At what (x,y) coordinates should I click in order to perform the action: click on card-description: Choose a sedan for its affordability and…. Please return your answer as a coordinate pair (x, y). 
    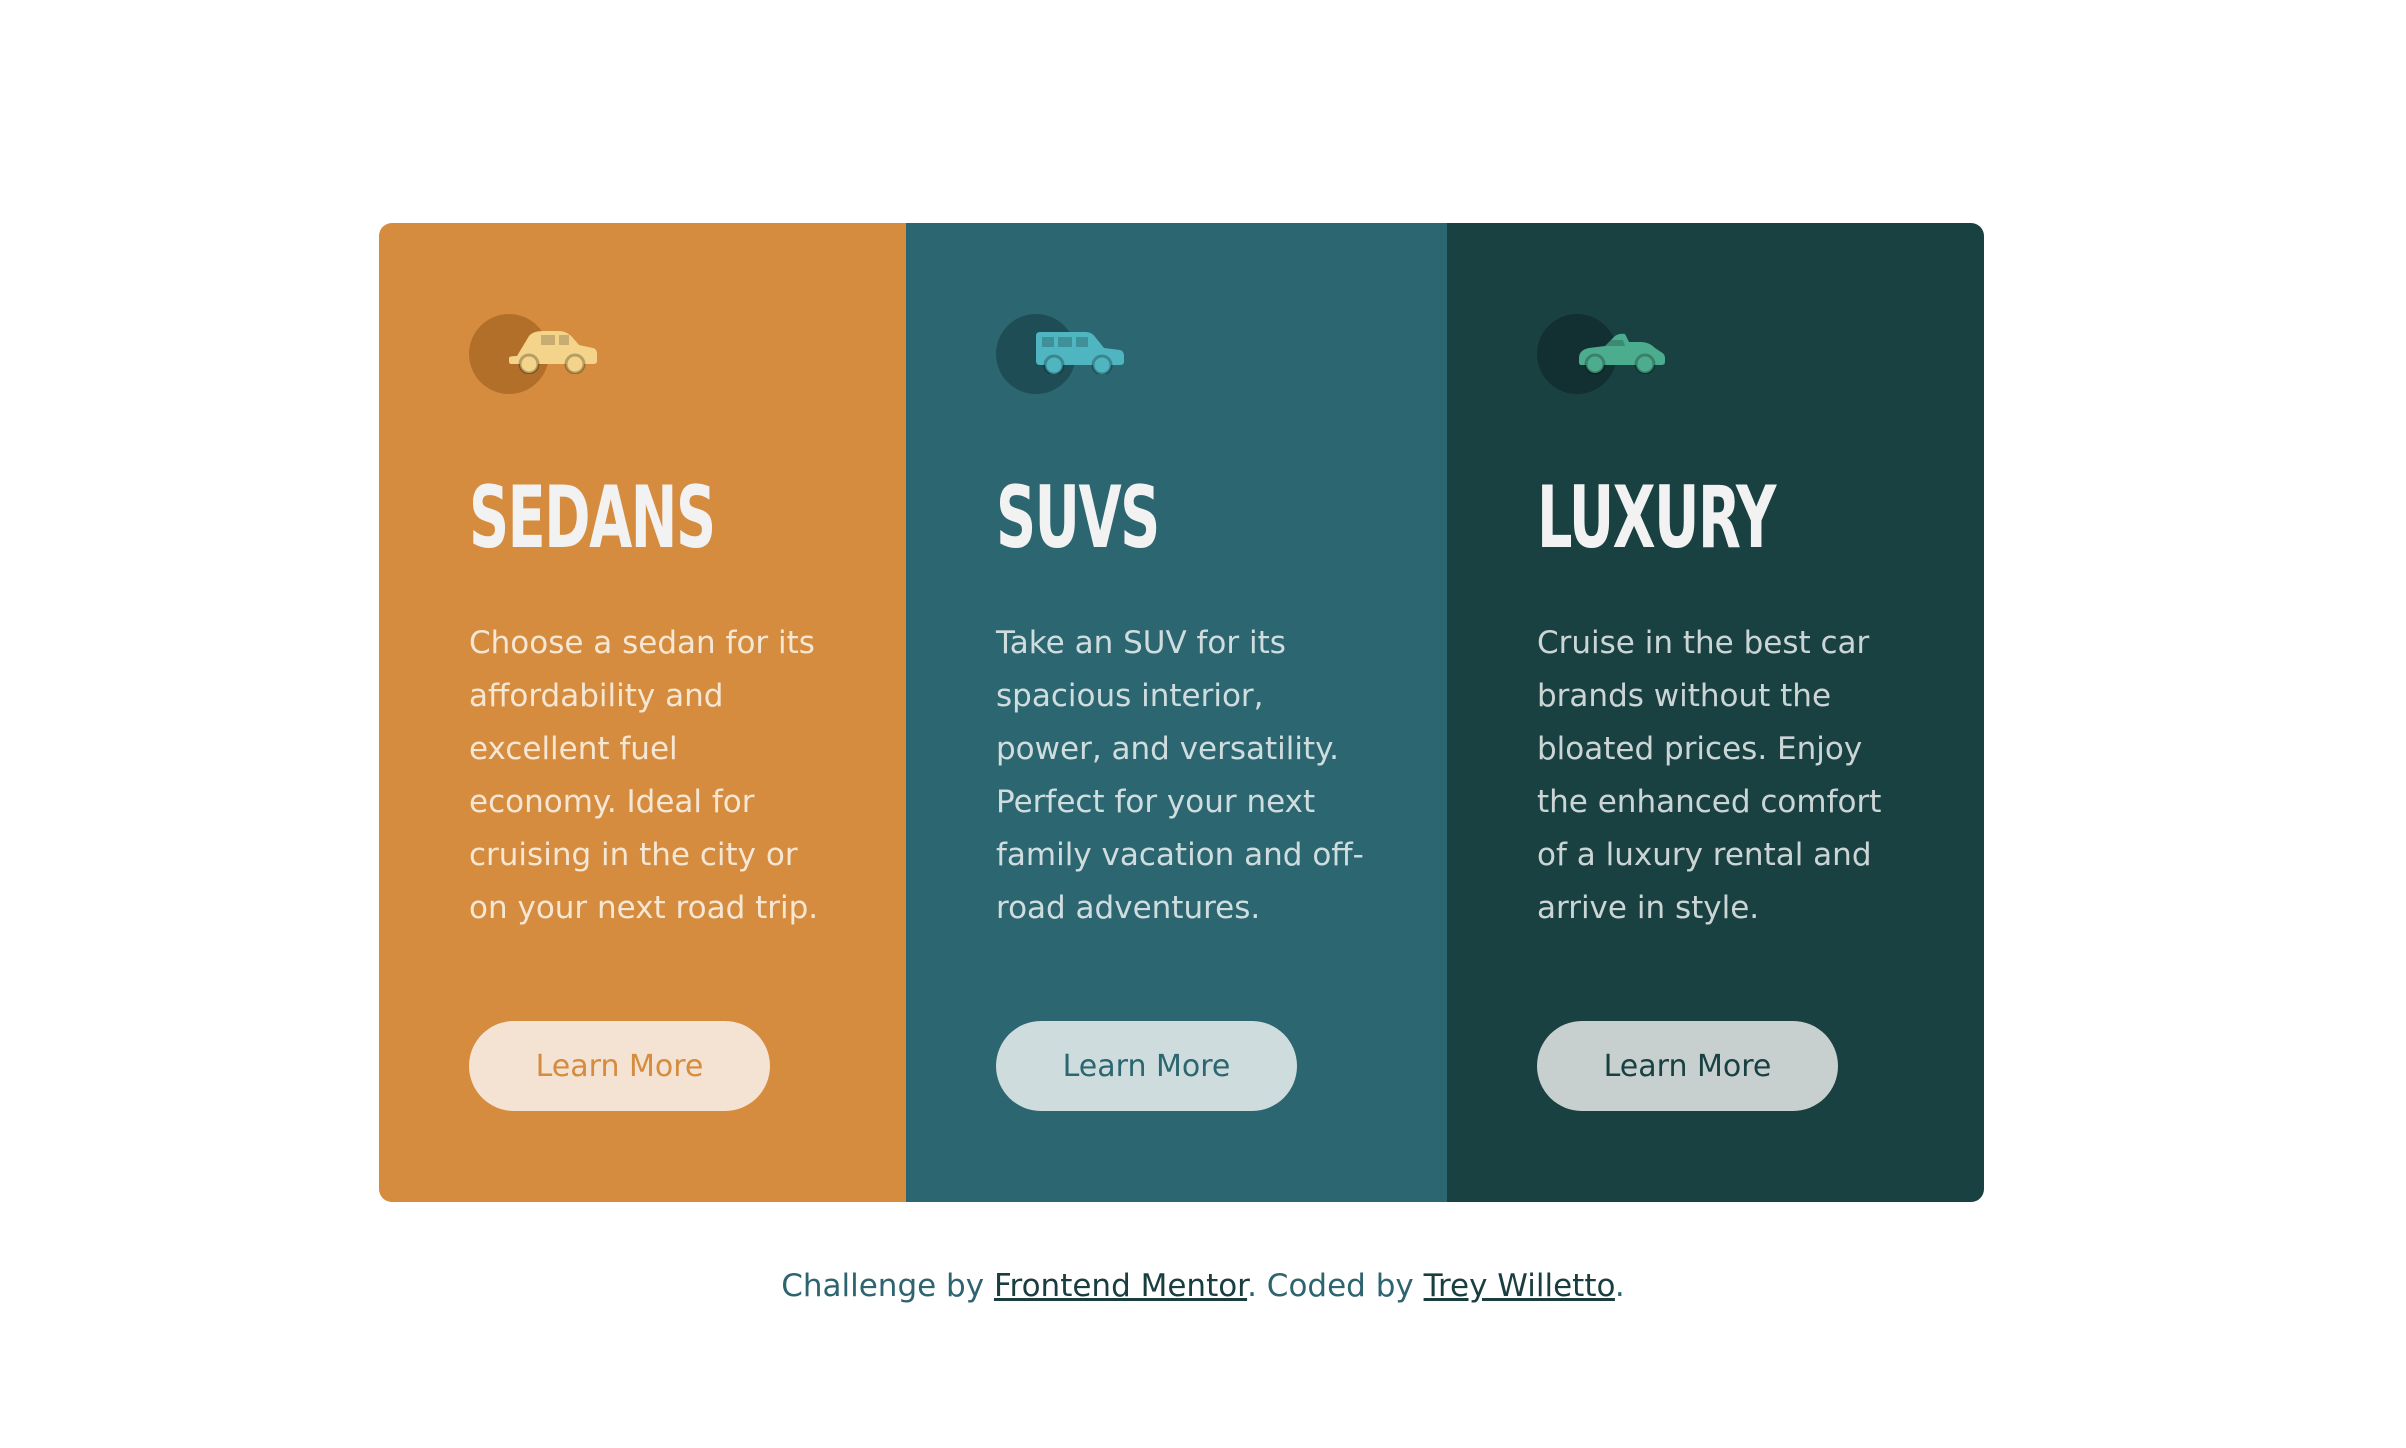
    Looking at the image, I should click on (644, 775).